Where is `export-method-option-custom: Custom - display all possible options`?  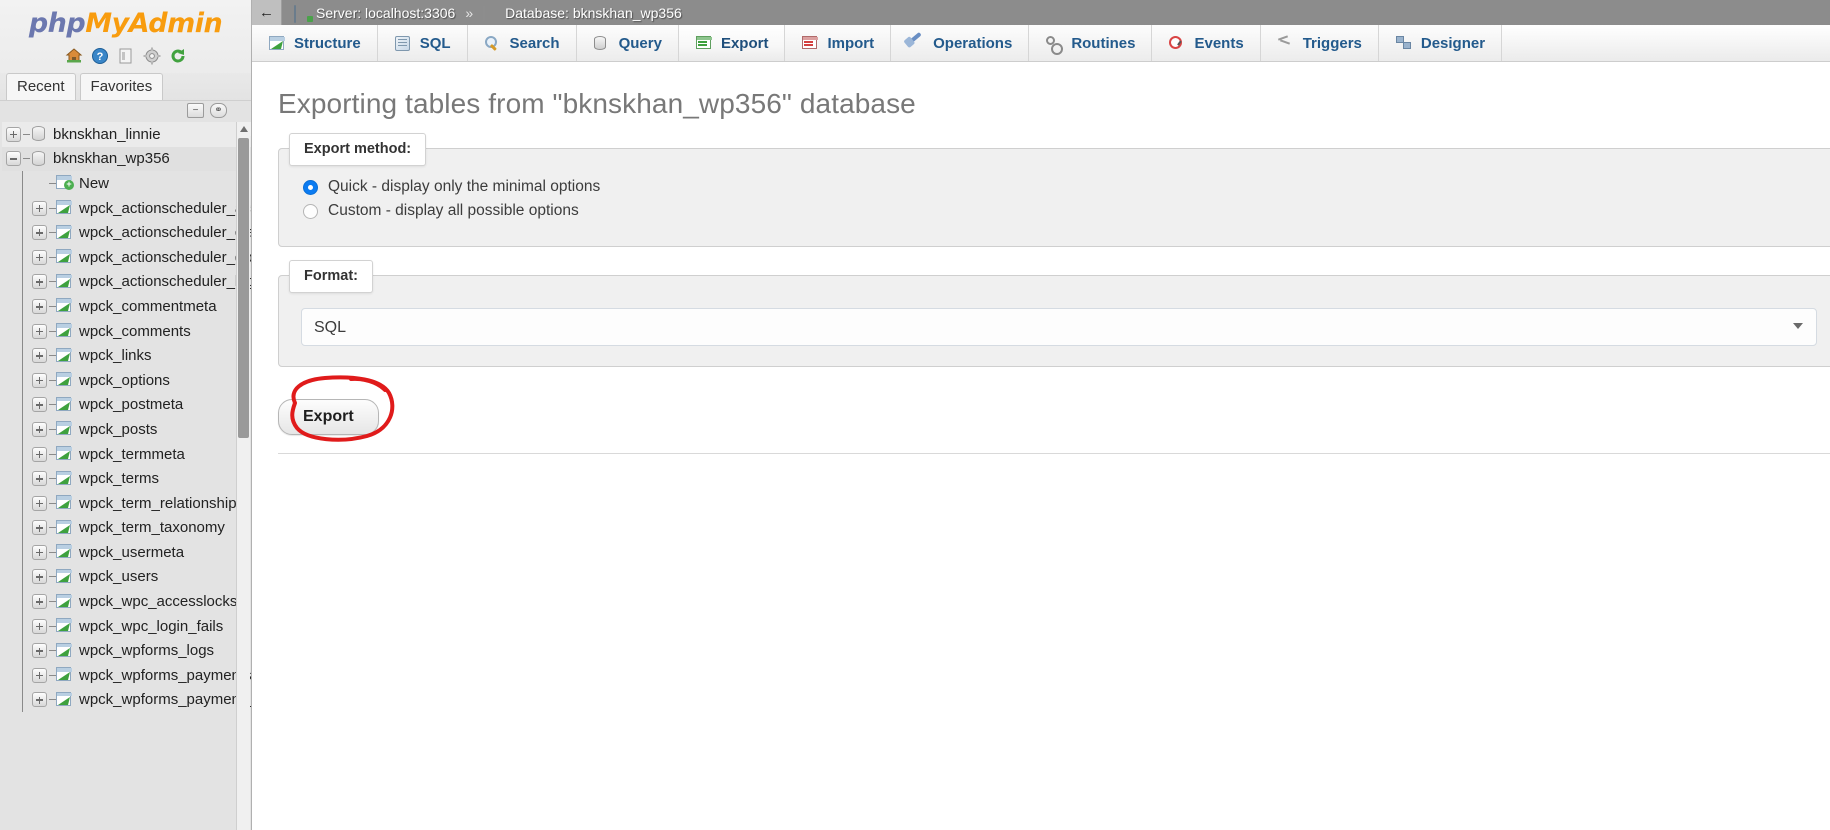
export-method-option-custom: Custom - display all possible options is located at coordinates (1059, 211).